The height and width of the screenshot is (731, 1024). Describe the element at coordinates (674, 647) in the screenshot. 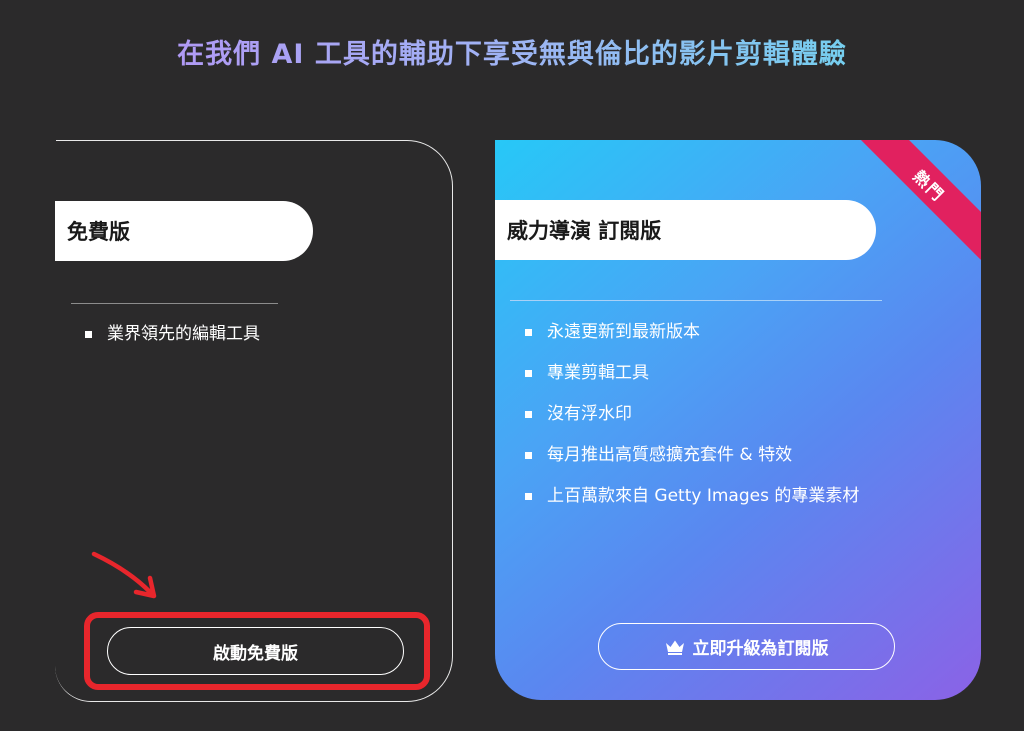

I see `crown-icon` at that location.